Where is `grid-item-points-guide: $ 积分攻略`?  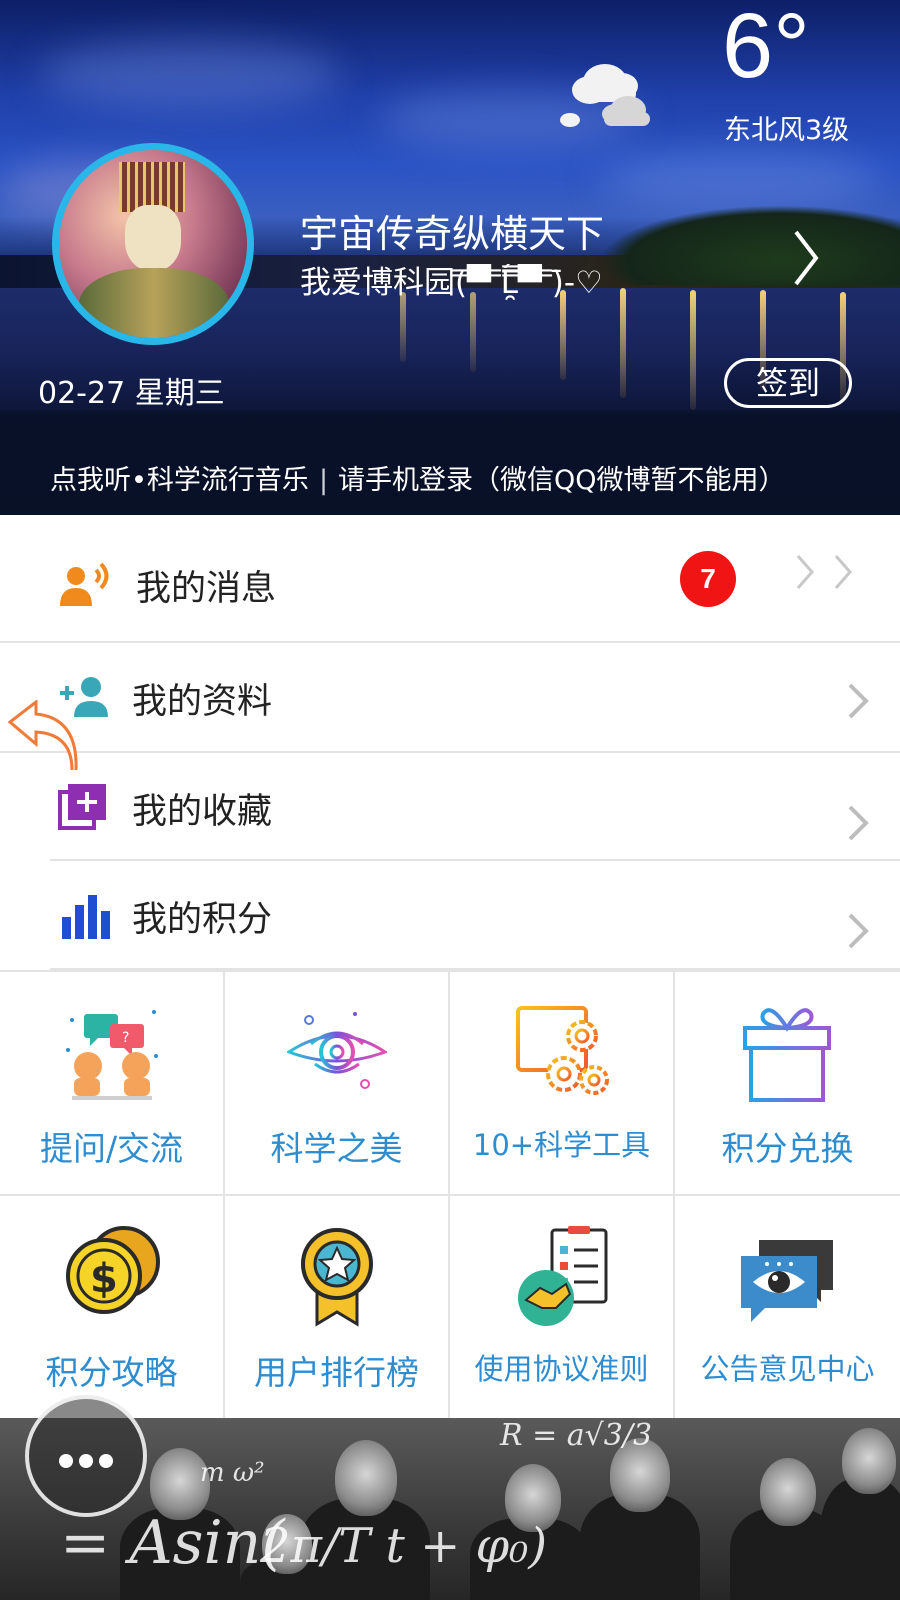 grid-item-points-guide: $ 积分攻略 is located at coordinates (112, 1308).